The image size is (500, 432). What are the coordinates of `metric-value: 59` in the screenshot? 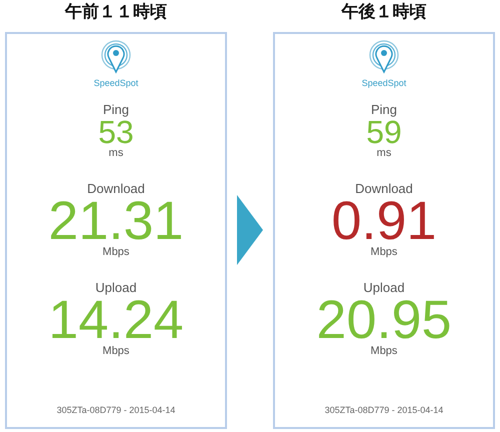 It's located at (384, 132).